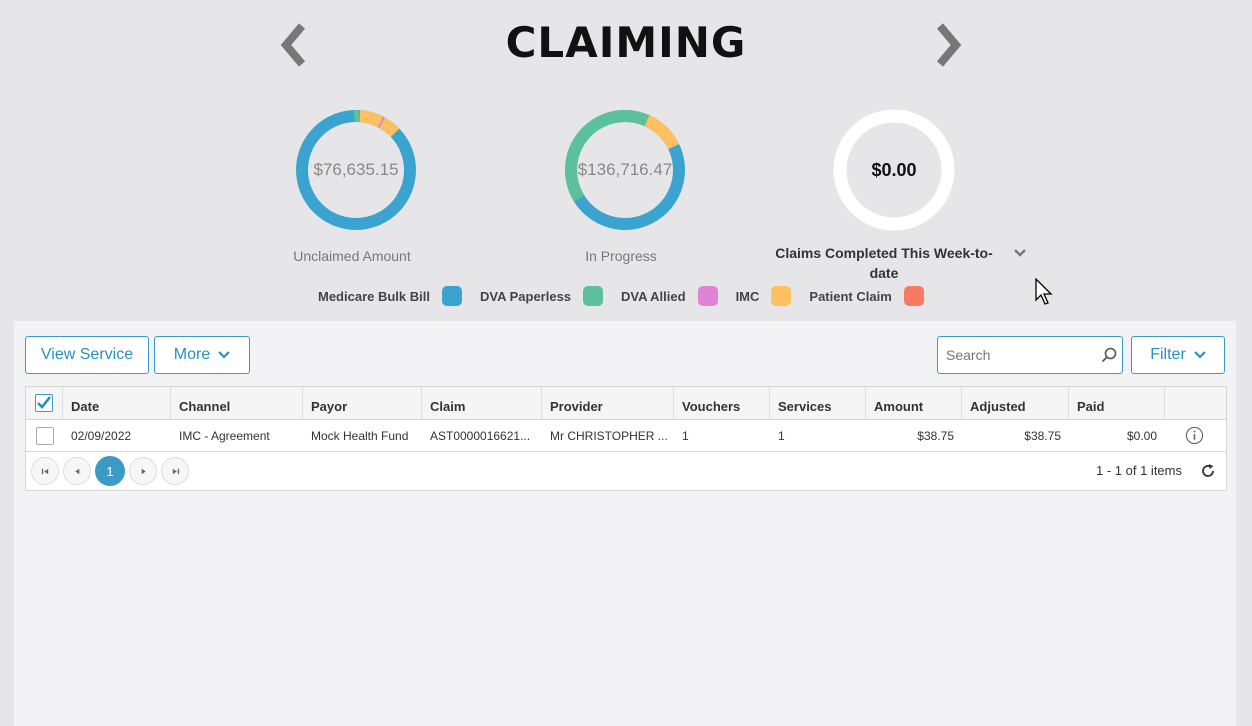  I want to click on in-progress-value: $136,716.47, so click(625, 169).